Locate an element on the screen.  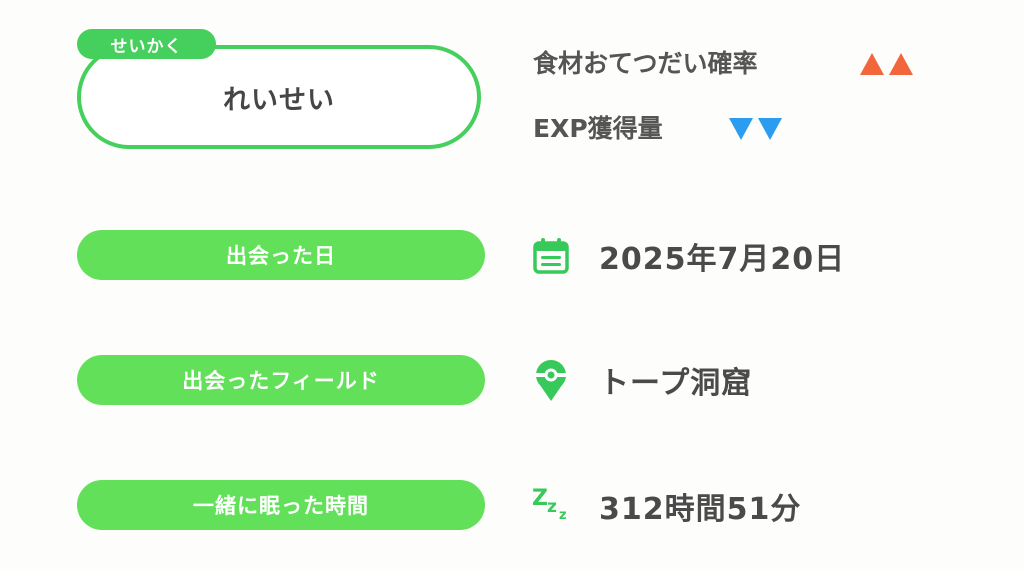
nature-effect-up: 食材おてつだい確率 is located at coordinates (645, 62).